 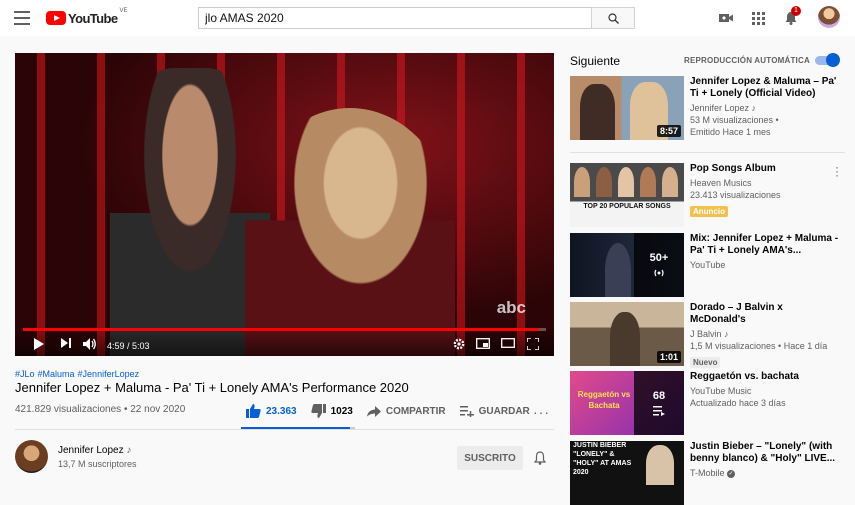 What do you see at coordinates (490, 458) in the screenshot?
I see `subscribed-button: SUSCRITO` at bounding box center [490, 458].